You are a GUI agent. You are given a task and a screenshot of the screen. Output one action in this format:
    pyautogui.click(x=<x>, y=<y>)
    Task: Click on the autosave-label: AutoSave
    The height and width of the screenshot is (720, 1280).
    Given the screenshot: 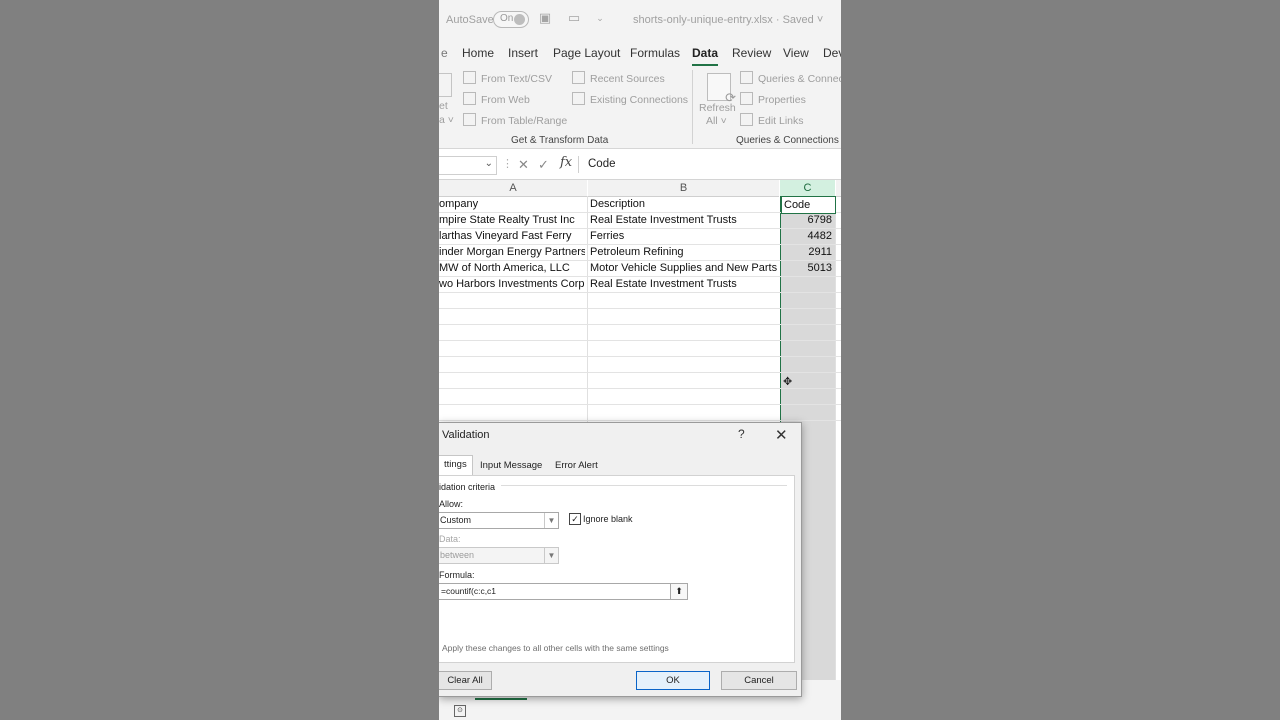 What is the action you would take?
    pyautogui.click(x=470, y=20)
    